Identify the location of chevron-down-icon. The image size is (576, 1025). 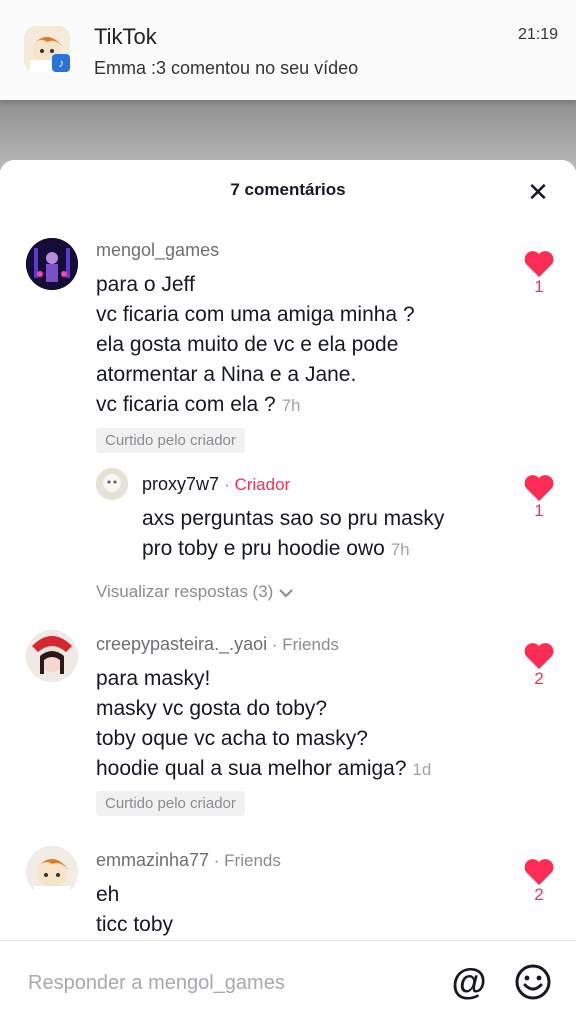
(286, 592).